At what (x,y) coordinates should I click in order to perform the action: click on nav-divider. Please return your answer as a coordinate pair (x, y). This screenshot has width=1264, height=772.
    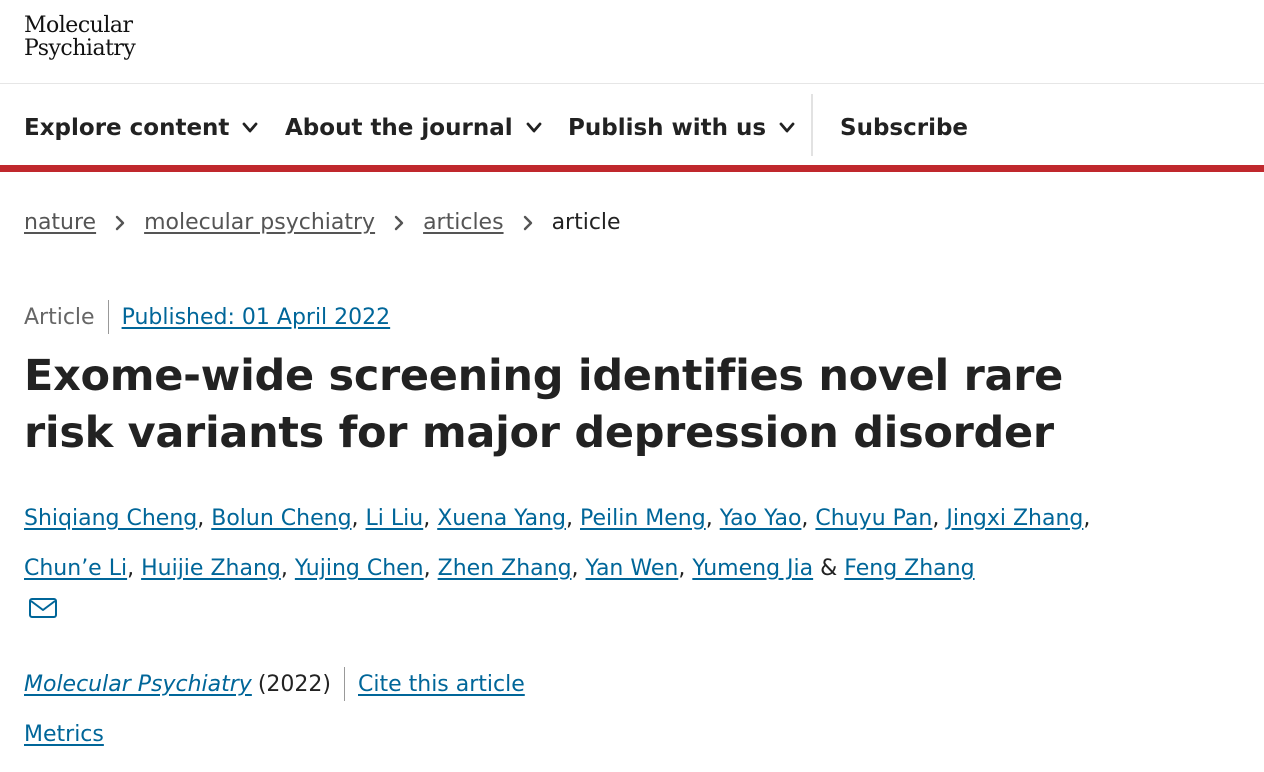
    Looking at the image, I should click on (812, 125).